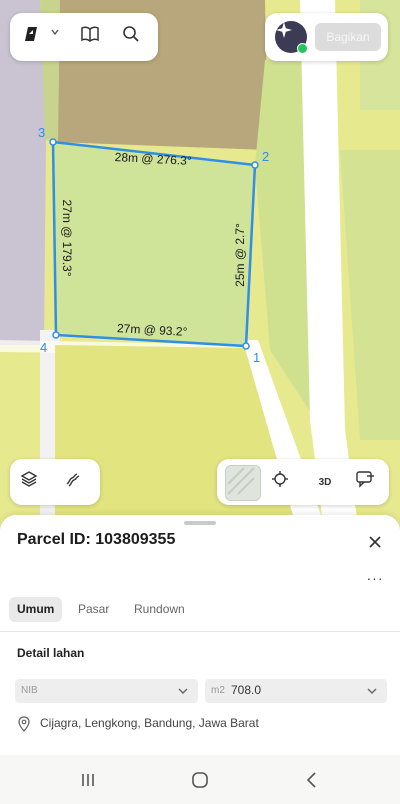 The width and height of the screenshot is (400, 804). Describe the element at coordinates (375, 578) in the screenshot. I see `more-options-icon: ···` at that location.